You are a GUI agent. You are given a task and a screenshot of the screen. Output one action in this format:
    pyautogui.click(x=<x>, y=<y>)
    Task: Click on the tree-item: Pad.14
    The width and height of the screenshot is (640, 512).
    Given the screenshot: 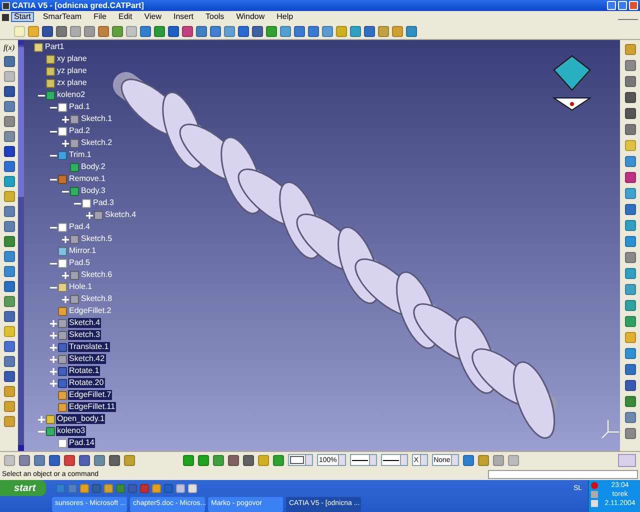 What is the action you would take?
    pyautogui.click(x=82, y=443)
    